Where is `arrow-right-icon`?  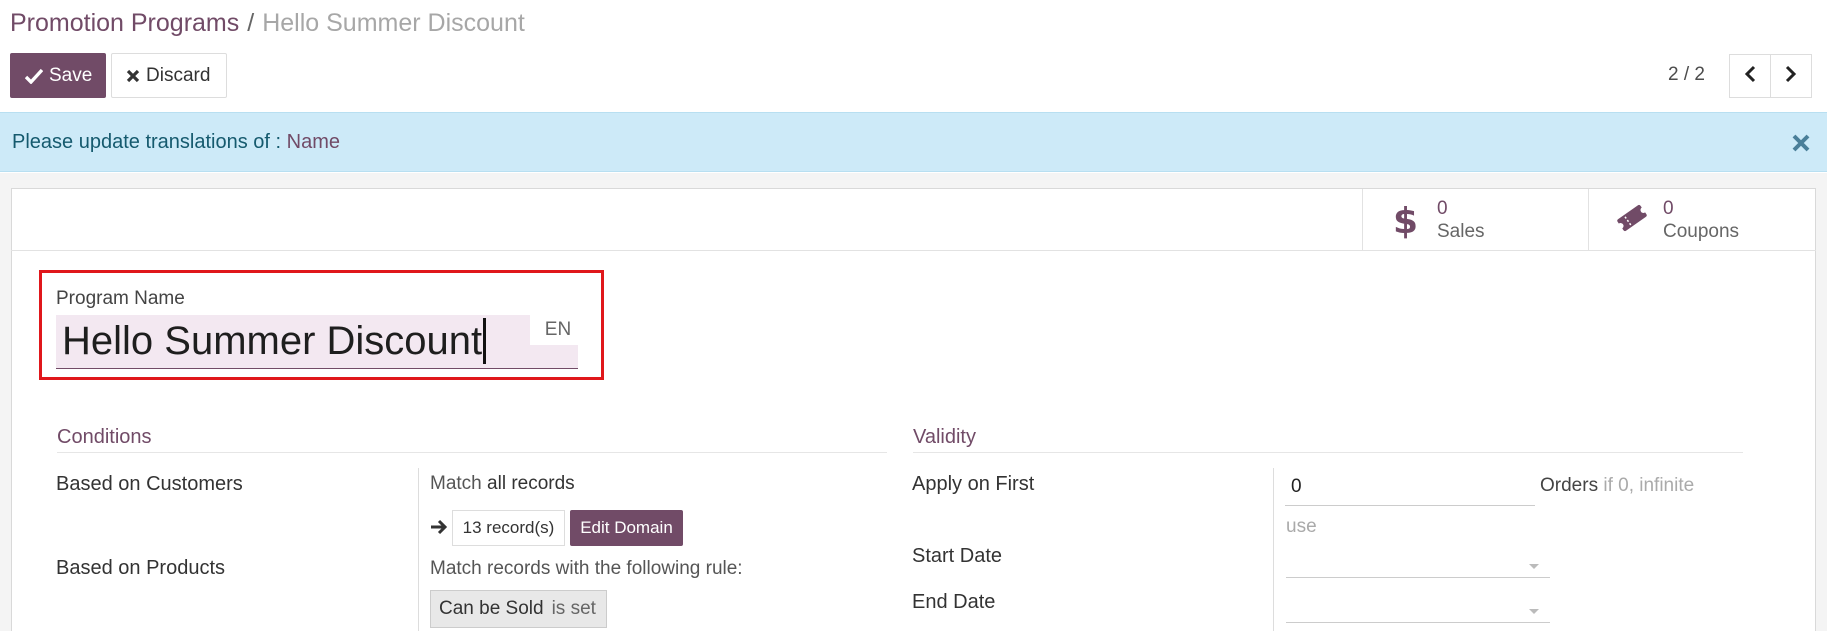 arrow-right-icon is located at coordinates (439, 529).